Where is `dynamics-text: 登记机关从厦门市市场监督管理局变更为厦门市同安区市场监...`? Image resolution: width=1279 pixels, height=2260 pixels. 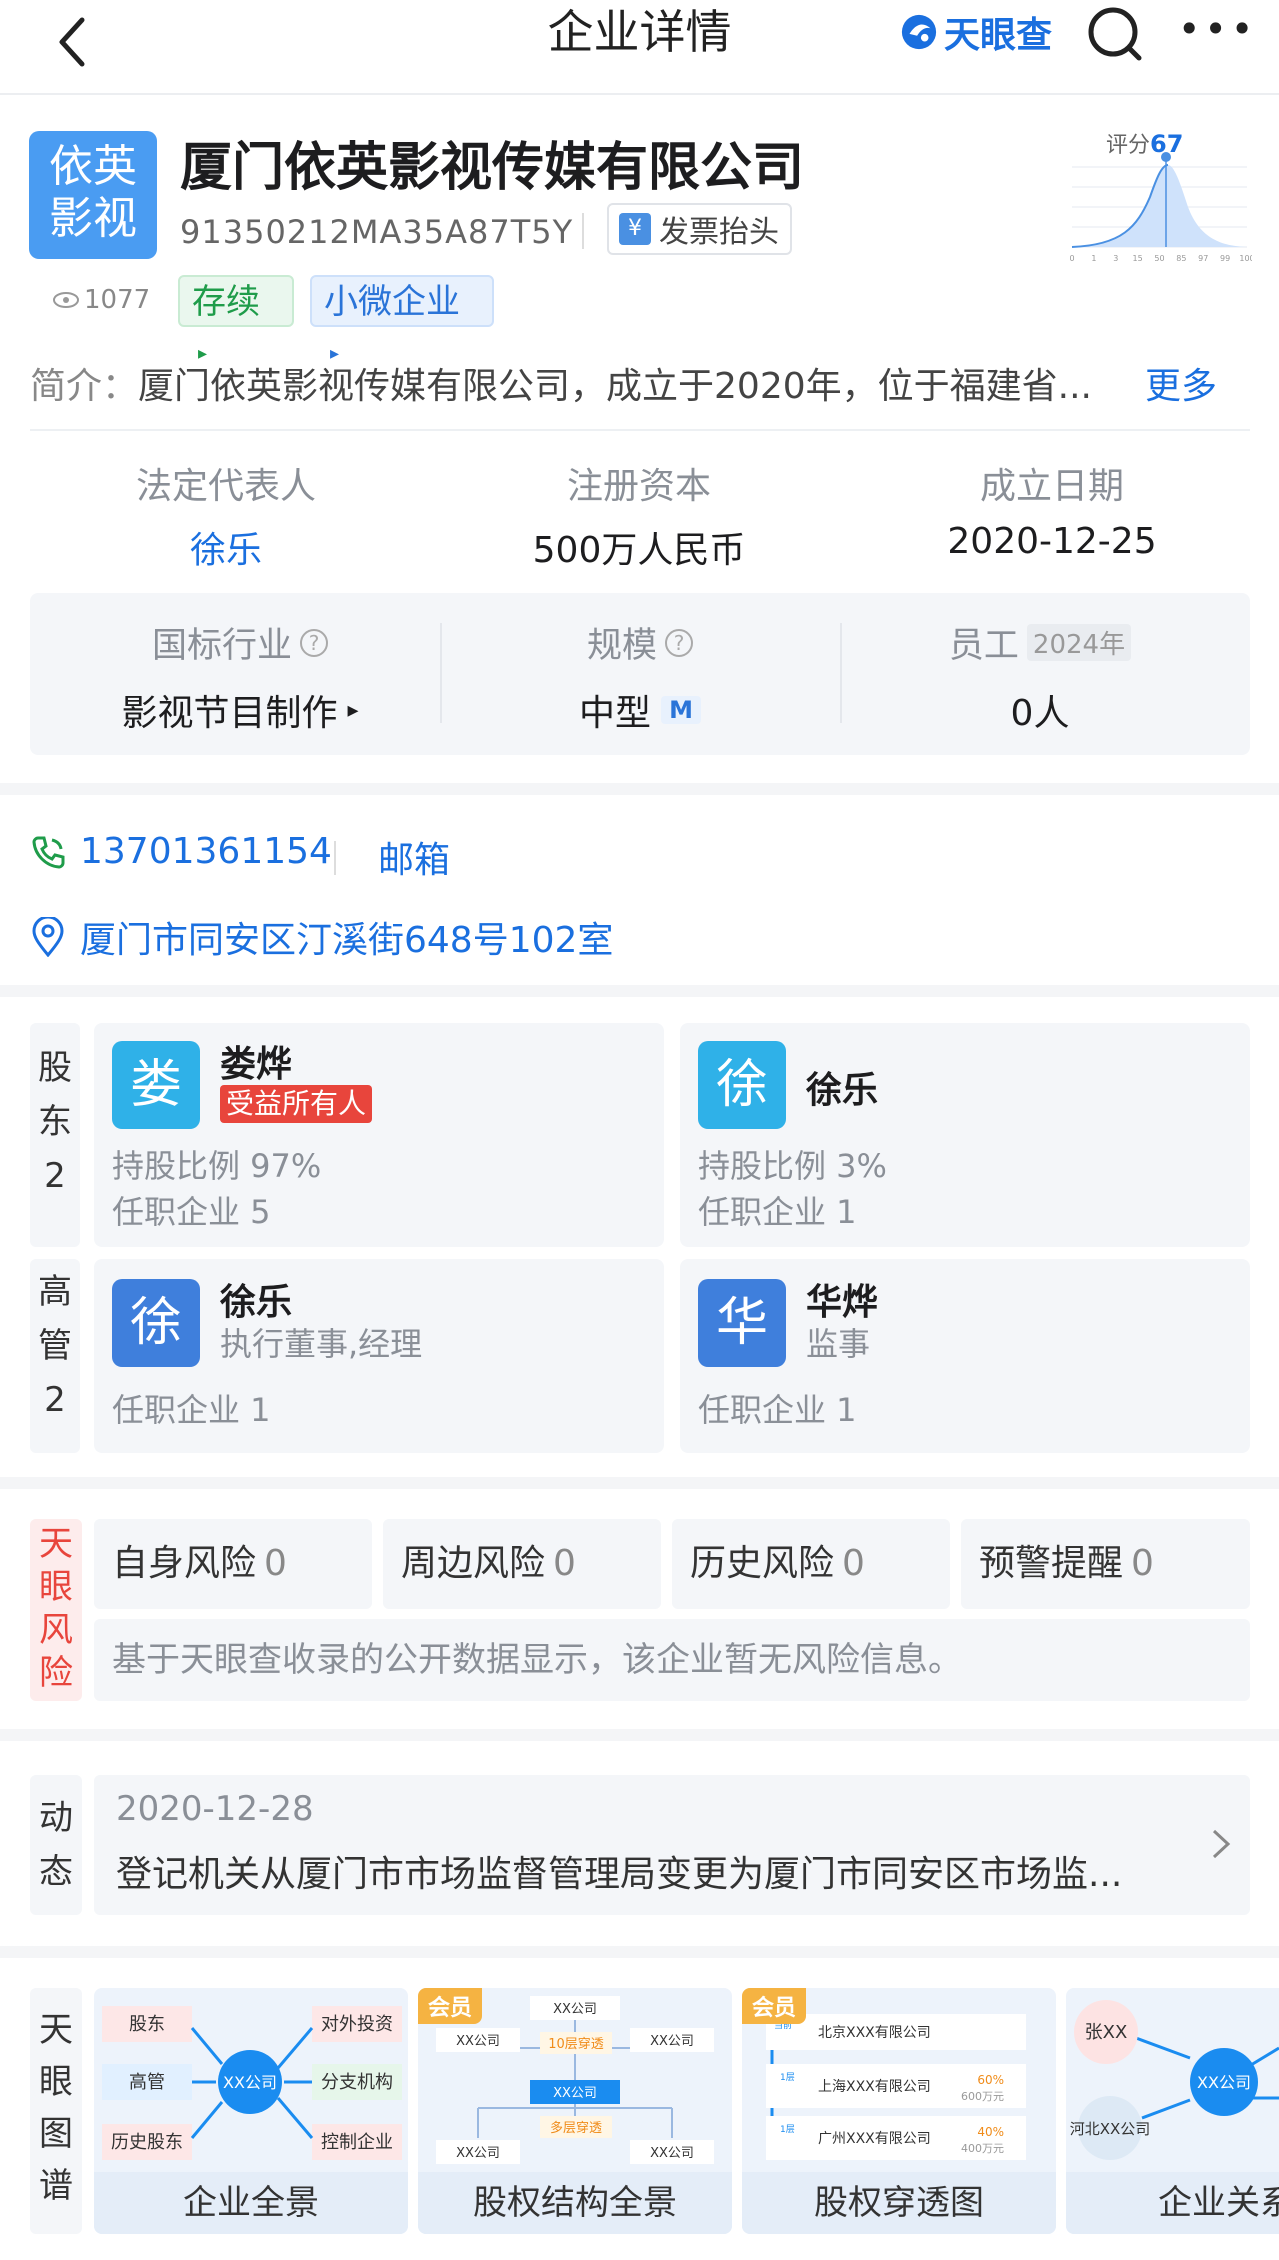 dynamics-text: 登记机关从厦门市市场监督管理局变更为厦门市同安区市场监... is located at coordinates (619, 1874).